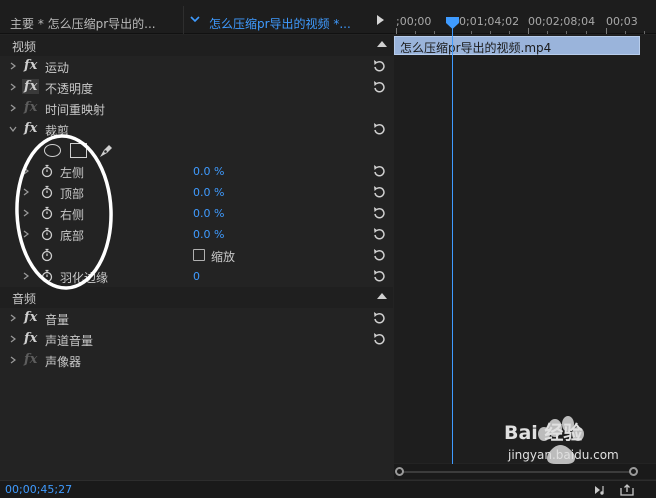 This screenshot has height=498, width=656. I want to click on pen-mask-icon, so click(106, 151).